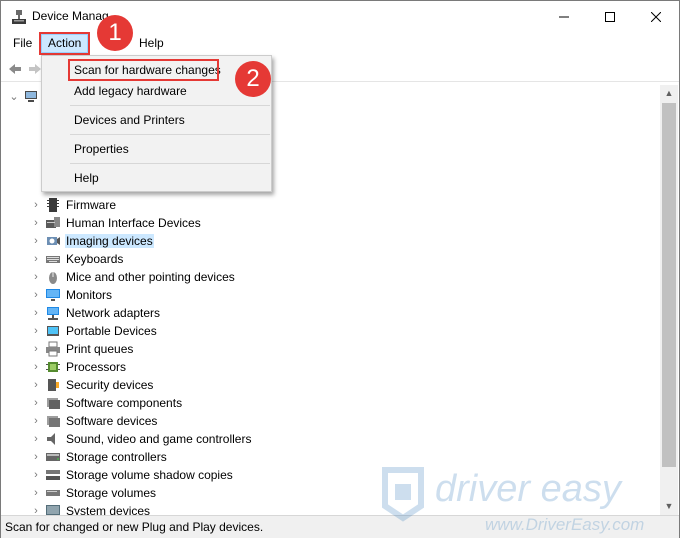  Describe the element at coordinates (100, 349) in the screenshot. I see `tree-node-label: Print queues` at that location.